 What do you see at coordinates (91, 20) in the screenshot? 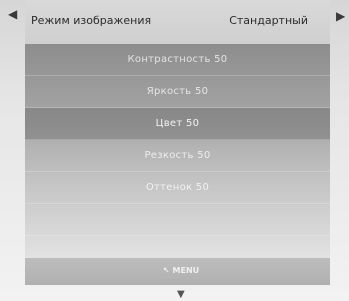
I see `picture-mode-label: Режим изображения` at bounding box center [91, 20].